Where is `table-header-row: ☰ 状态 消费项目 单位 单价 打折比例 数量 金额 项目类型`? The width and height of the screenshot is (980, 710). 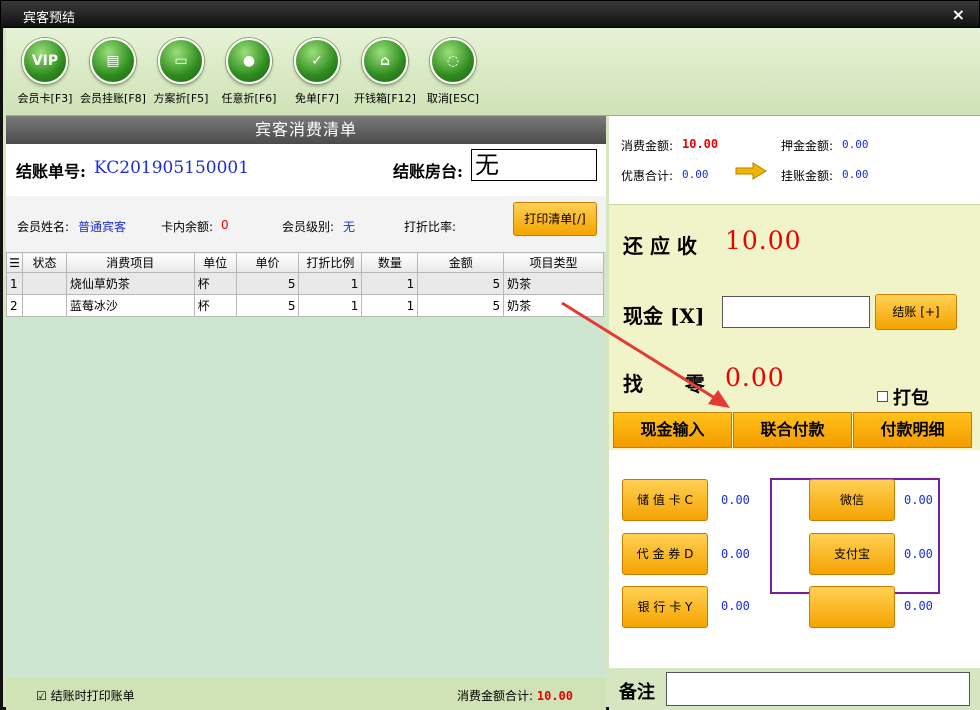 table-header-row: ☰ 状态 消费项目 单位 单价 打折比例 数量 金额 项目类型 is located at coordinates (305, 262).